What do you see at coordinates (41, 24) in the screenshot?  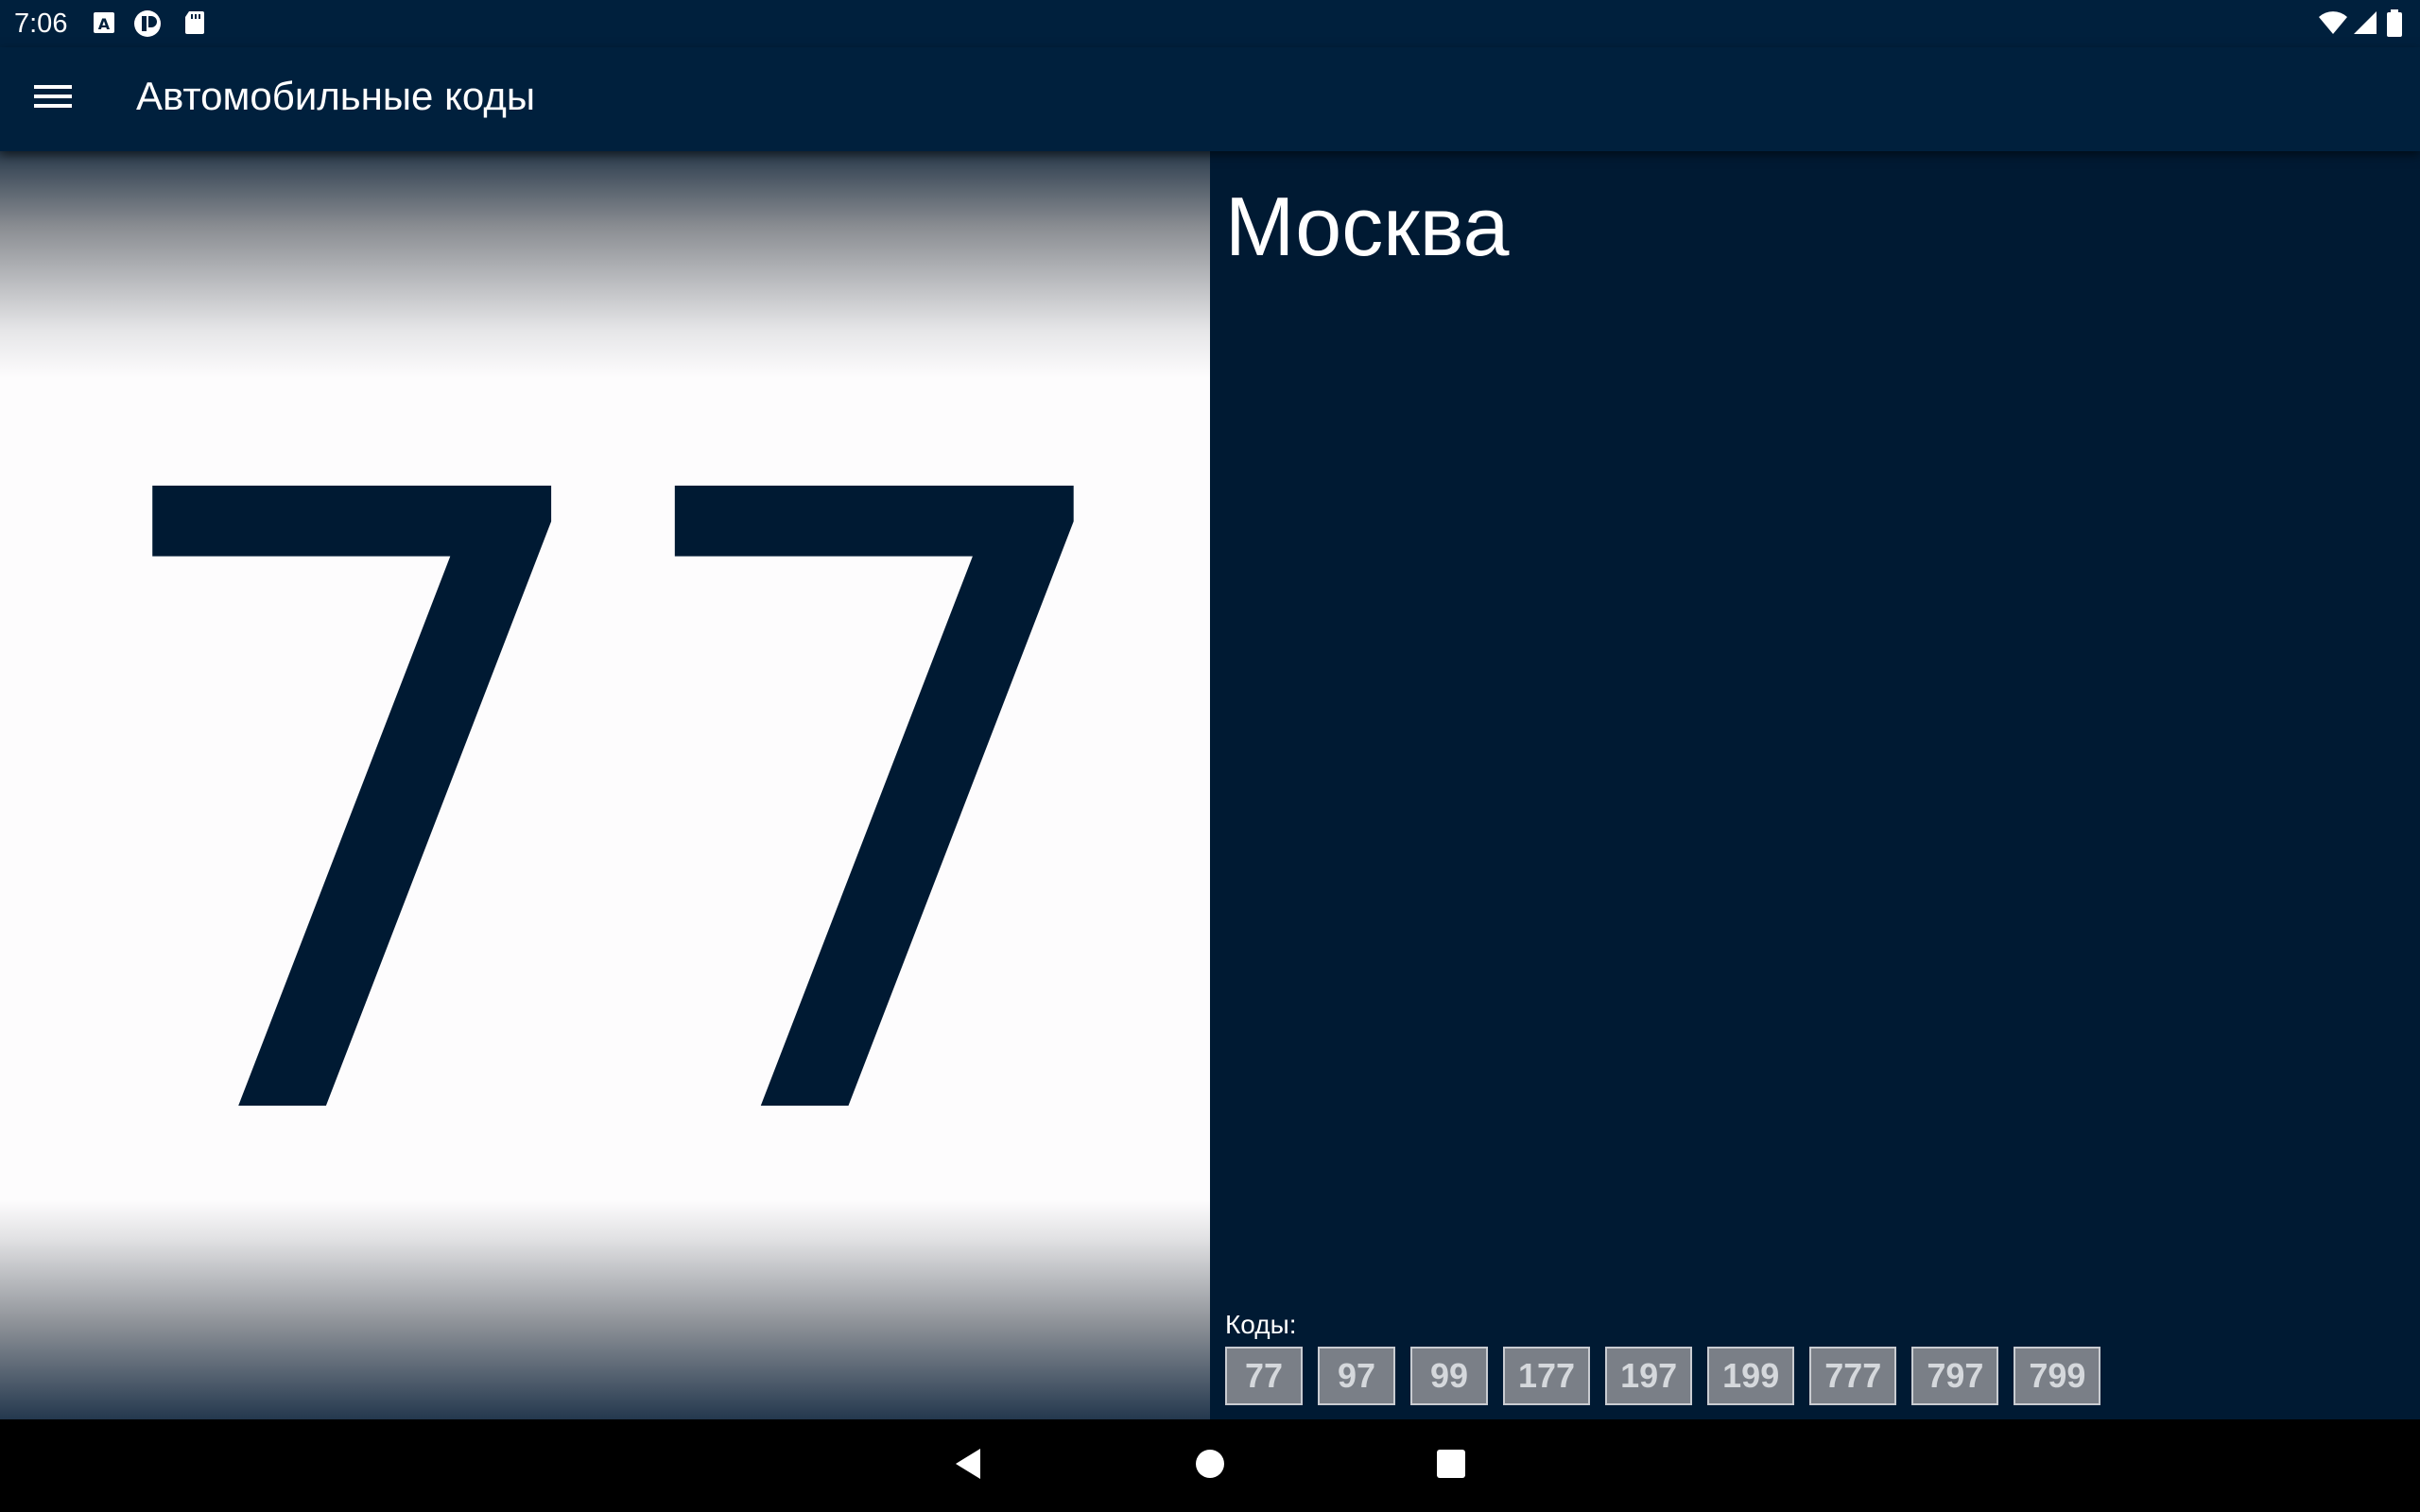 I see `status-time: 7:06` at bounding box center [41, 24].